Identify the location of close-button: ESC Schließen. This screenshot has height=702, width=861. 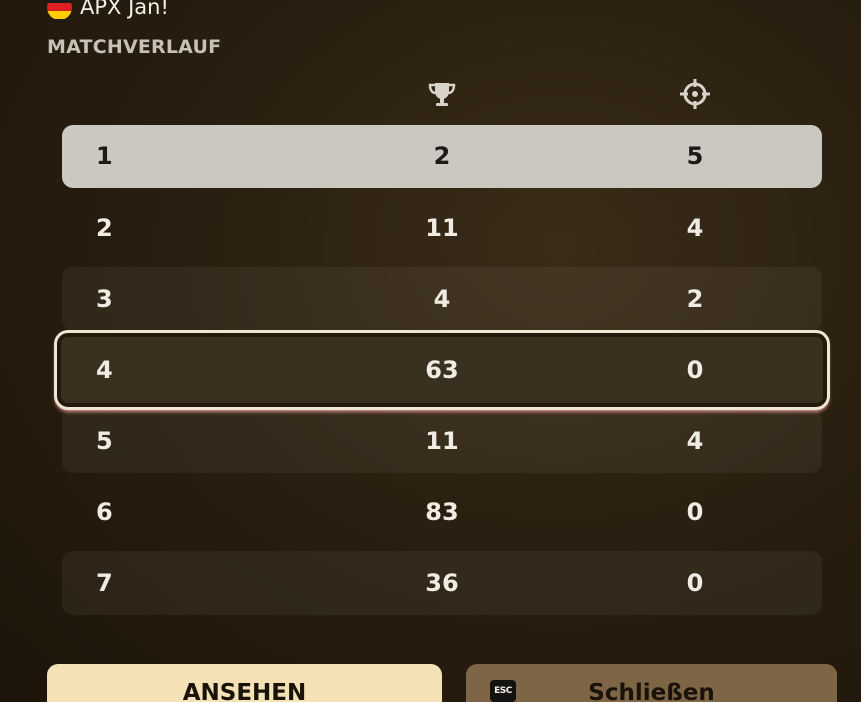
(651, 683).